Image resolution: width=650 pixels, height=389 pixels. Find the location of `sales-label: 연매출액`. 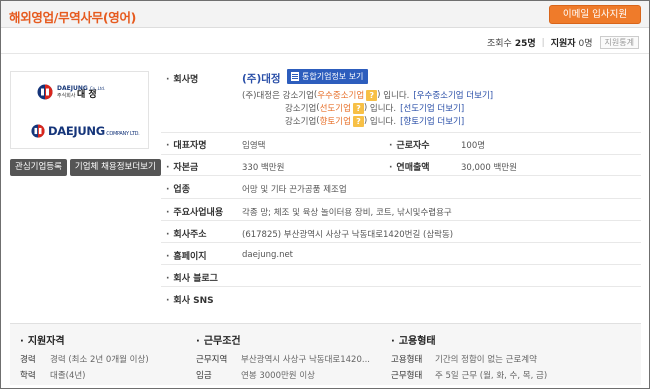

sales-label: 연매출액 is located at coordinates (409, 166).